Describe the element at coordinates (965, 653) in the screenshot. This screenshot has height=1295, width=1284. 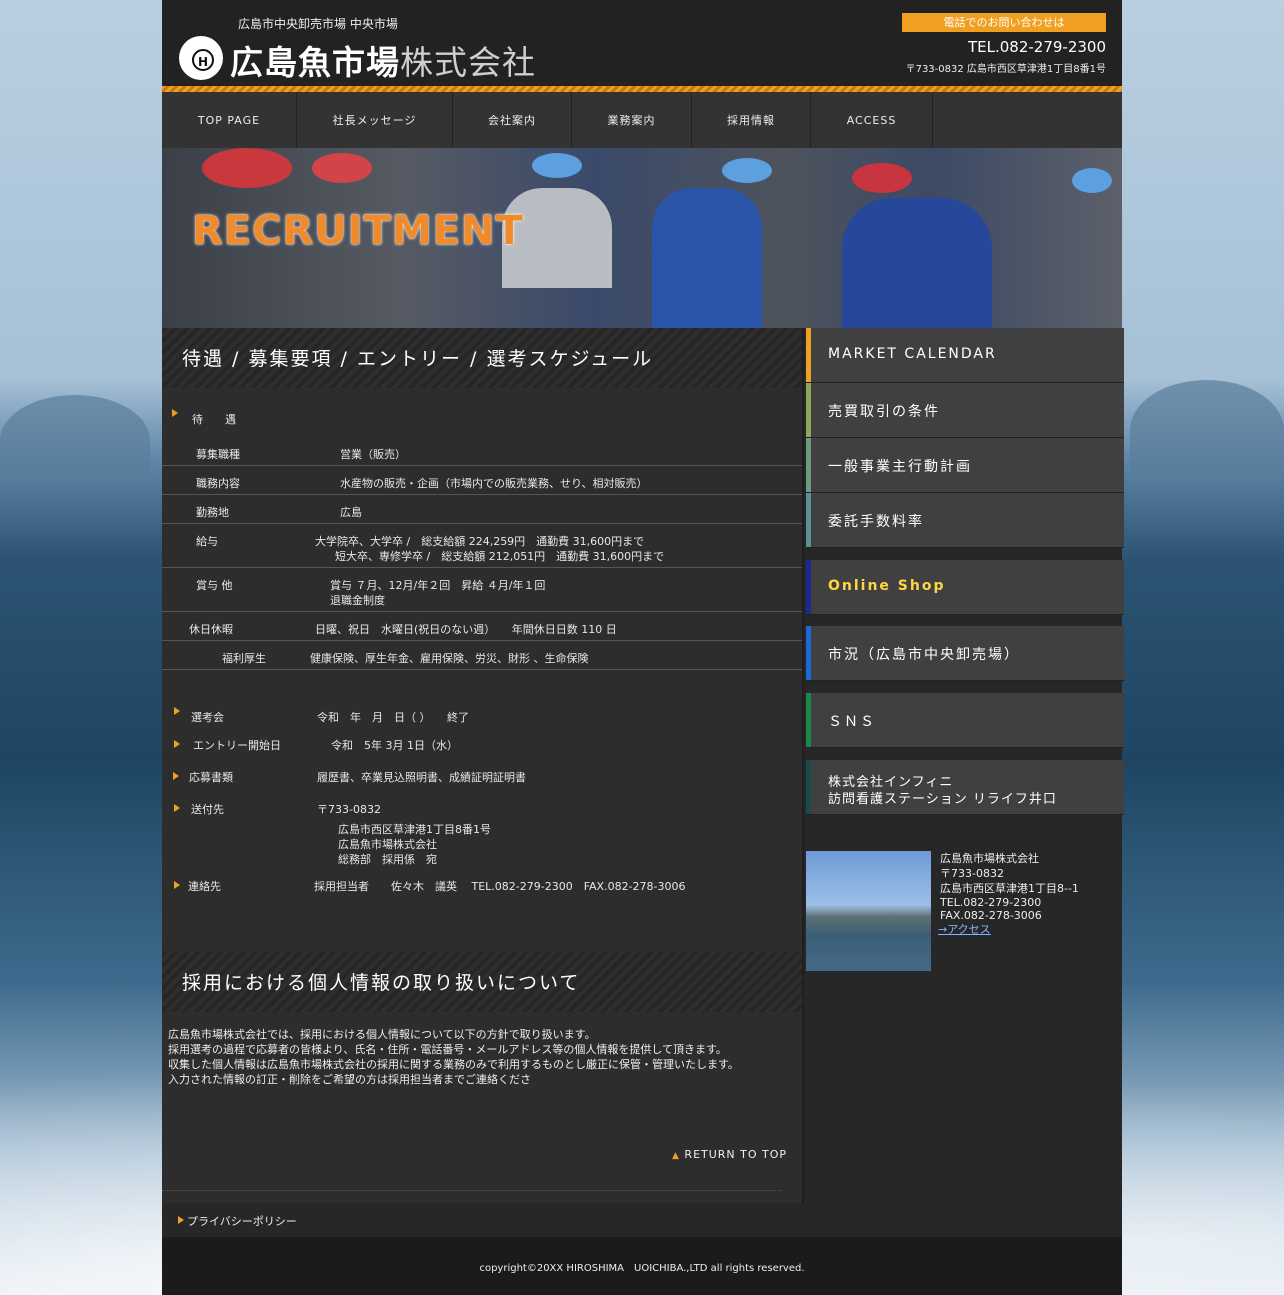
I see `sidebar-market-conditions-button: 市況（広島市中央卸売場）` at that location.